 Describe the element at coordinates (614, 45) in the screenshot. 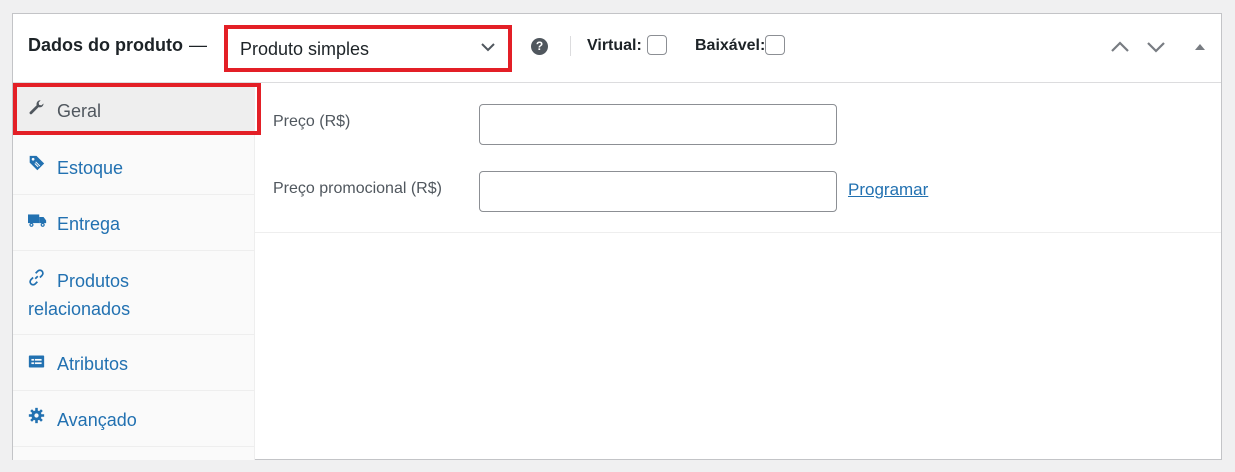

I see `virtual-label: Virtual:` at that location.